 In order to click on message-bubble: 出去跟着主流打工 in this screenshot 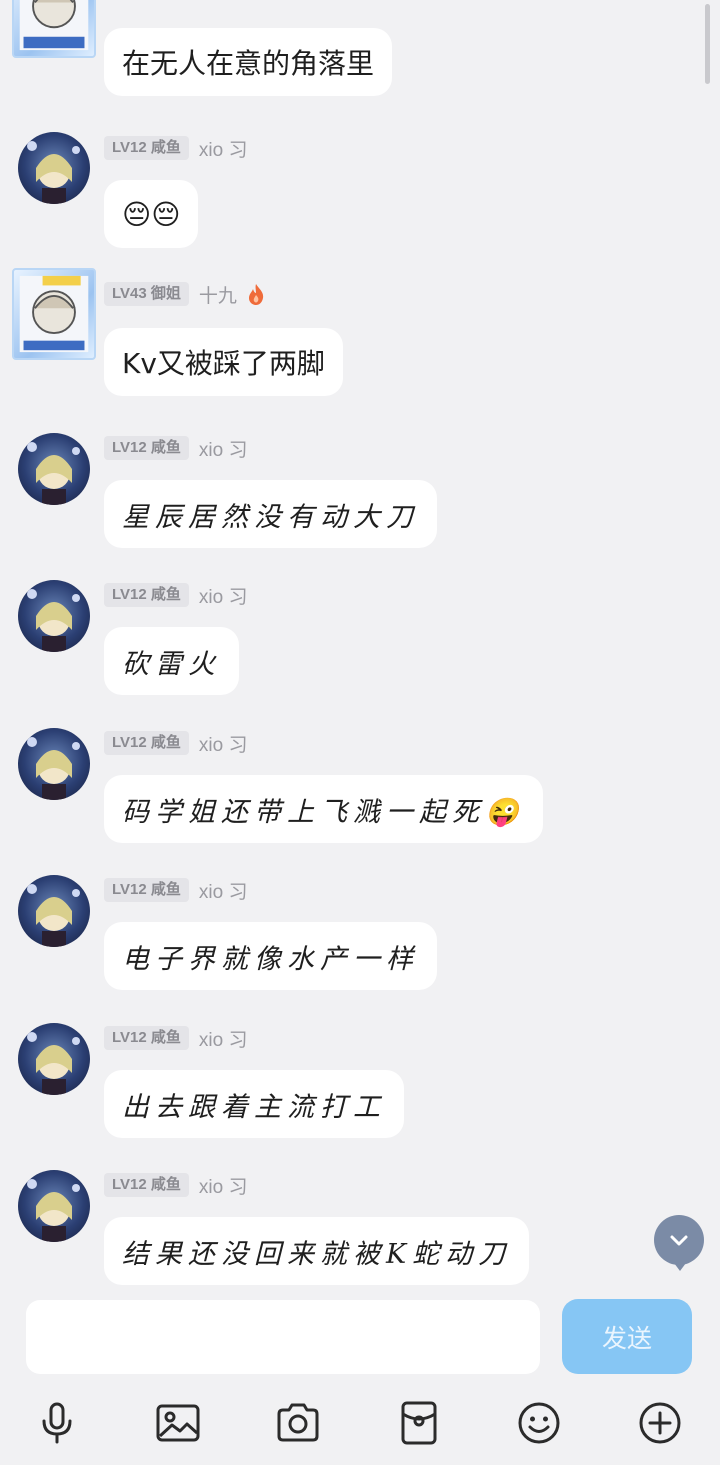, I will do `click(254, 1104)`.